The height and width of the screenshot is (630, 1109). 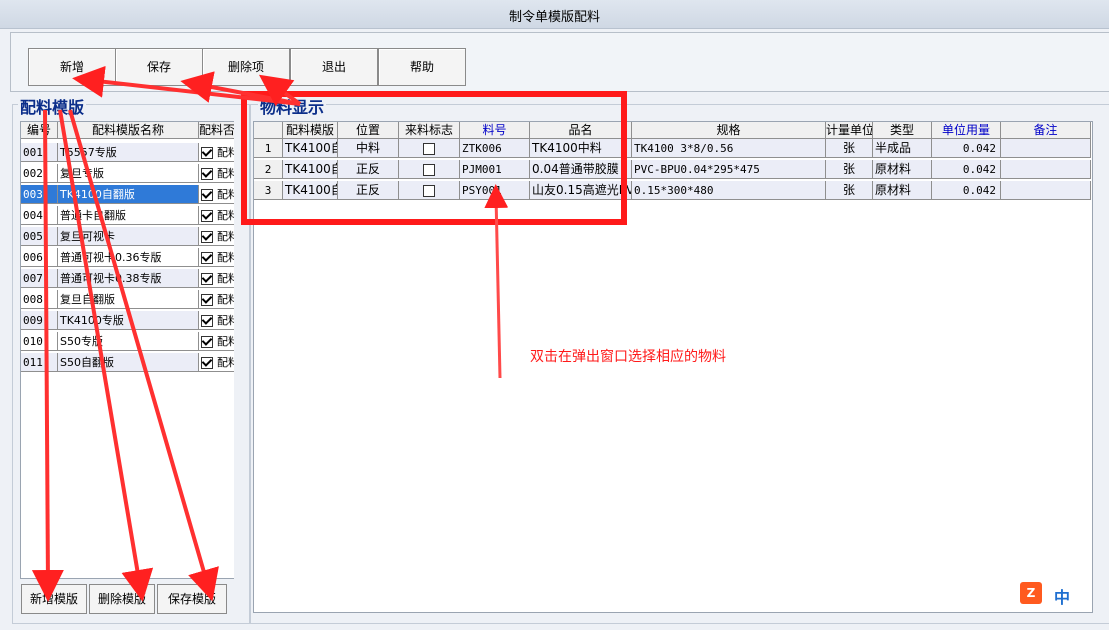 What do you see at coordinates (39, 236) in the screenshot?
I see `template-row-id: 005` at bounding box center [39, 236].